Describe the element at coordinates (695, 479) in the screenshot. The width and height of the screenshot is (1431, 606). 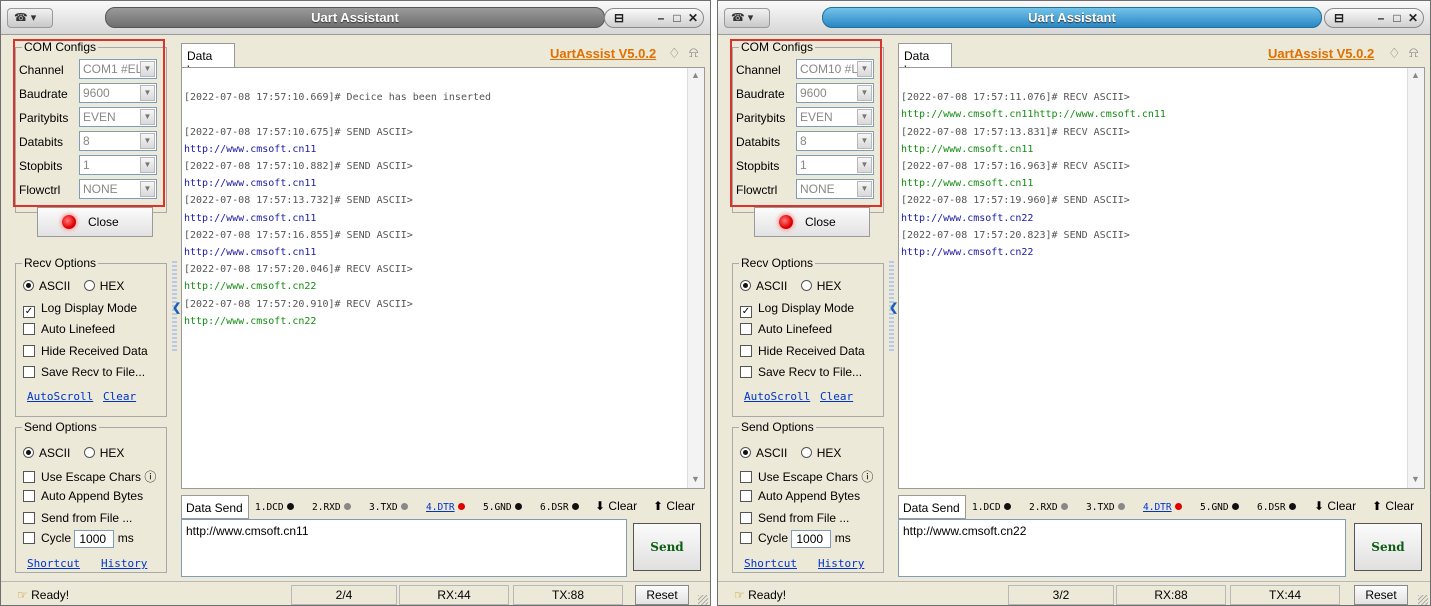
I see `scroll-down-icon: ▼` at that location.